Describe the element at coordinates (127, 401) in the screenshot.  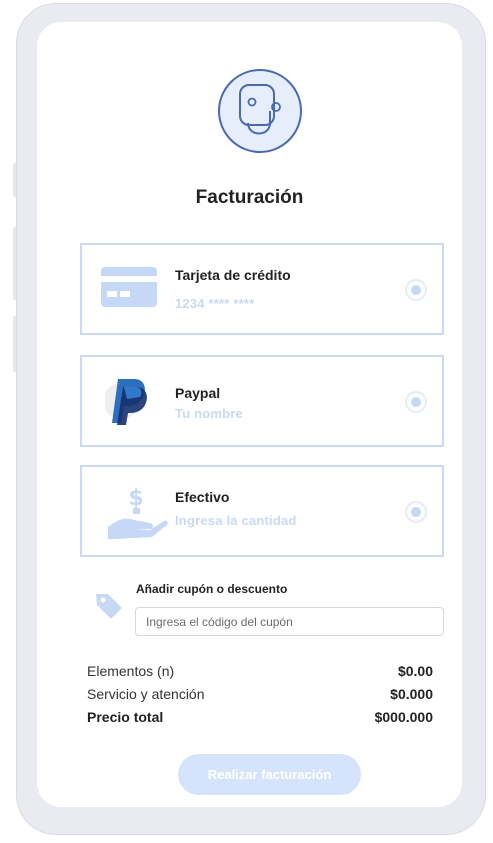
I see `paypal-logo` at that location.